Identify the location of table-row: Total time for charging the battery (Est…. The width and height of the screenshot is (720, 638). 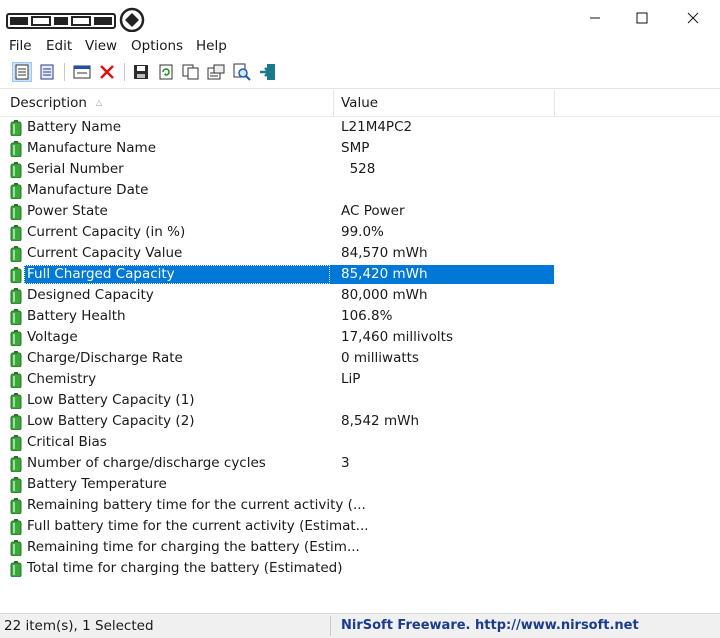
(360, 568).